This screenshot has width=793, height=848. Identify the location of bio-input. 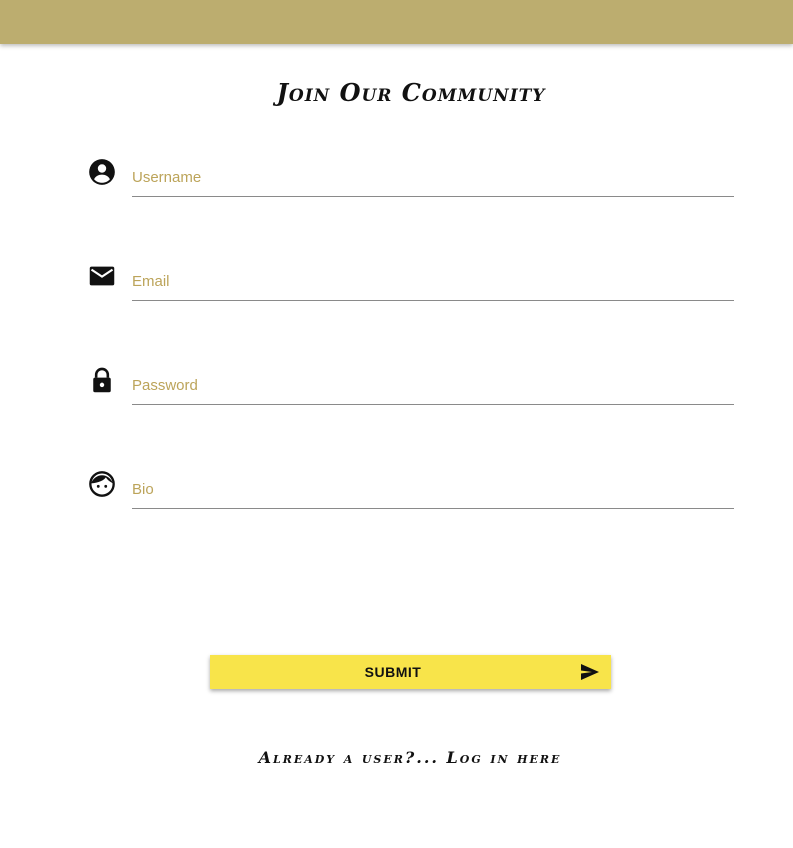
(433, 489).